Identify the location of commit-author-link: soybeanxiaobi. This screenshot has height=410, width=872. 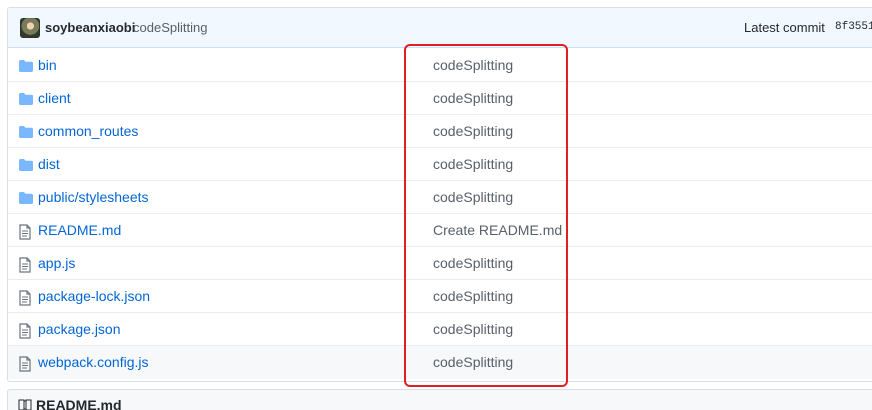
(90, 27).